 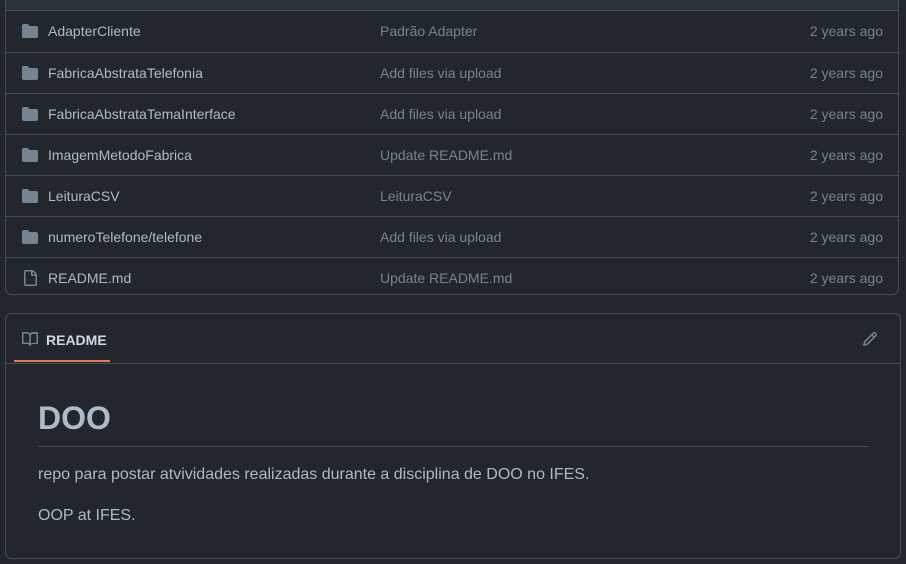 What do you see at coordinates (30, 339) in the screenshot?
I see `book-icon` at bounding box center [30, 339].